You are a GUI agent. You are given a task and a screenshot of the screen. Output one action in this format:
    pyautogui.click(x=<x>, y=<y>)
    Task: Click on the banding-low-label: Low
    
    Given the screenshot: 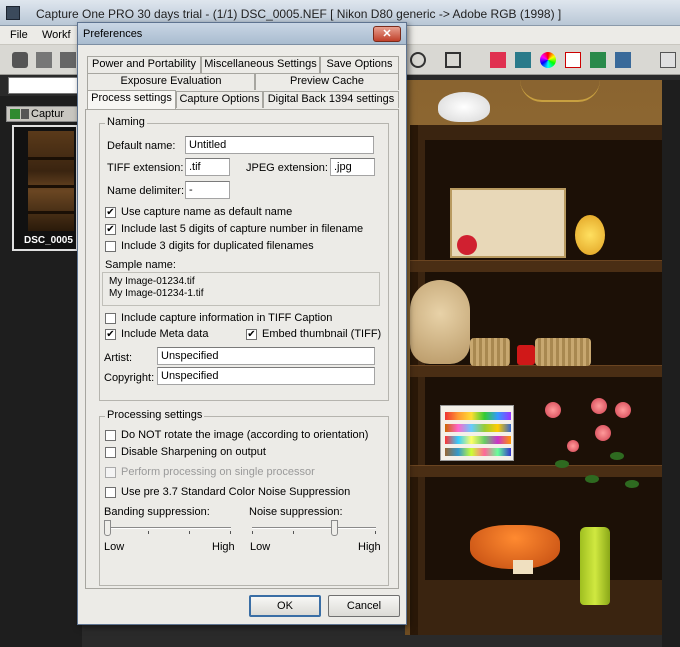 What is the action you would take?
    pyautogui.click(x=114, y=547)
    